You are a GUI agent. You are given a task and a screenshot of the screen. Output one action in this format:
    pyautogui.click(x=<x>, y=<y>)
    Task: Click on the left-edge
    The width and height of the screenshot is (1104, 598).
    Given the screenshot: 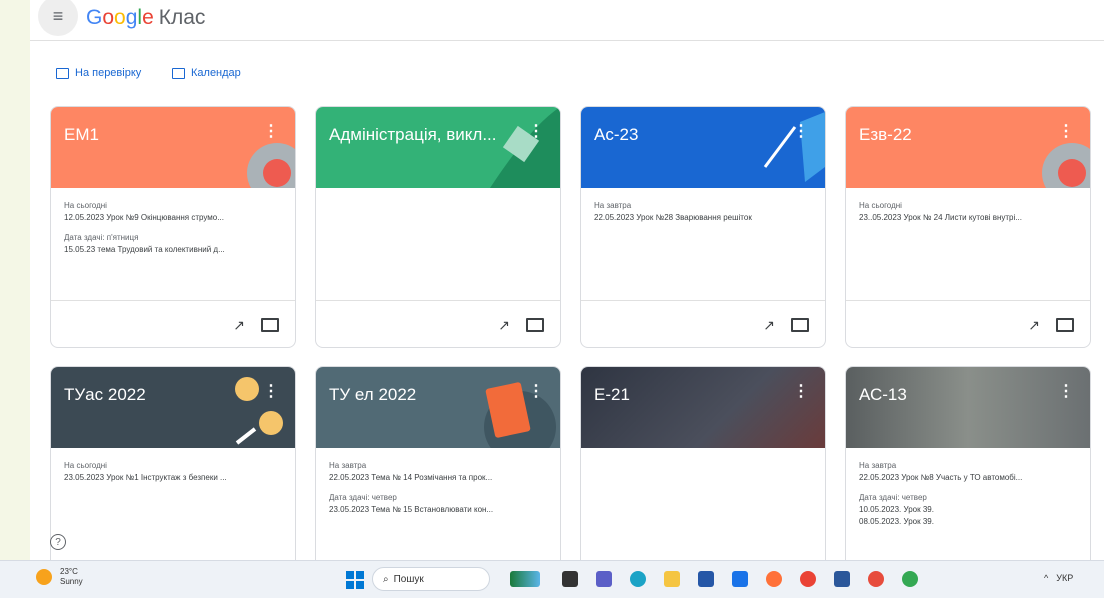 What is the action you would take?
    pyautogui.click(x=15, y=280)
    